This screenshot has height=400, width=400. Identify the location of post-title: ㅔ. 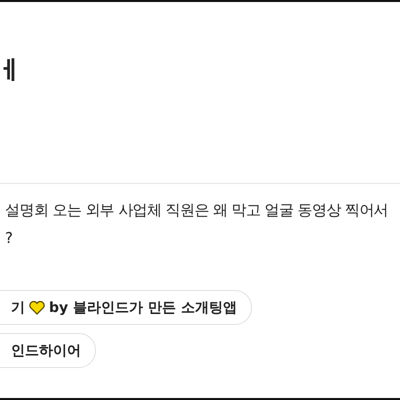
(11, 71).